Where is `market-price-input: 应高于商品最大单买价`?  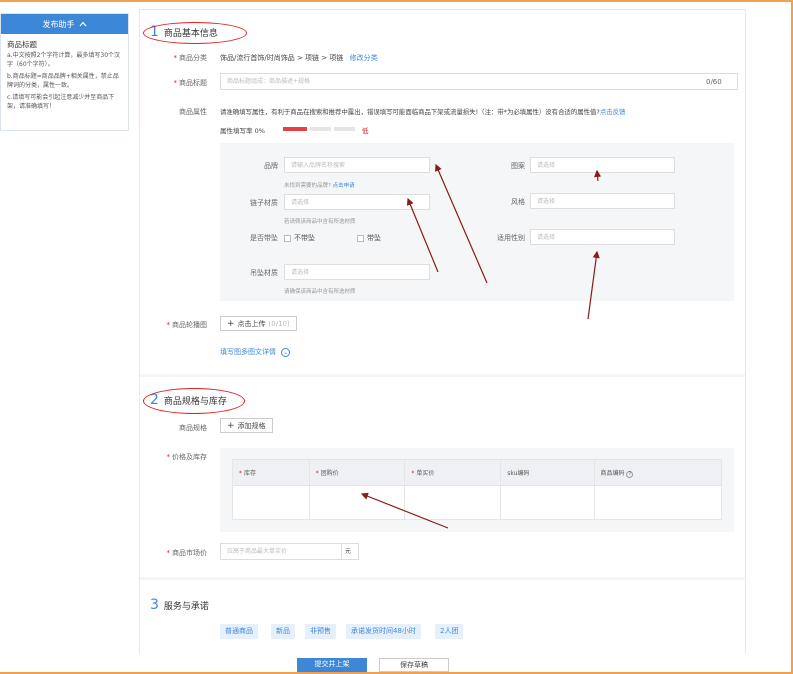
market-price-input: 应高于商品最大单买价 is located at coordinates (281, 551).